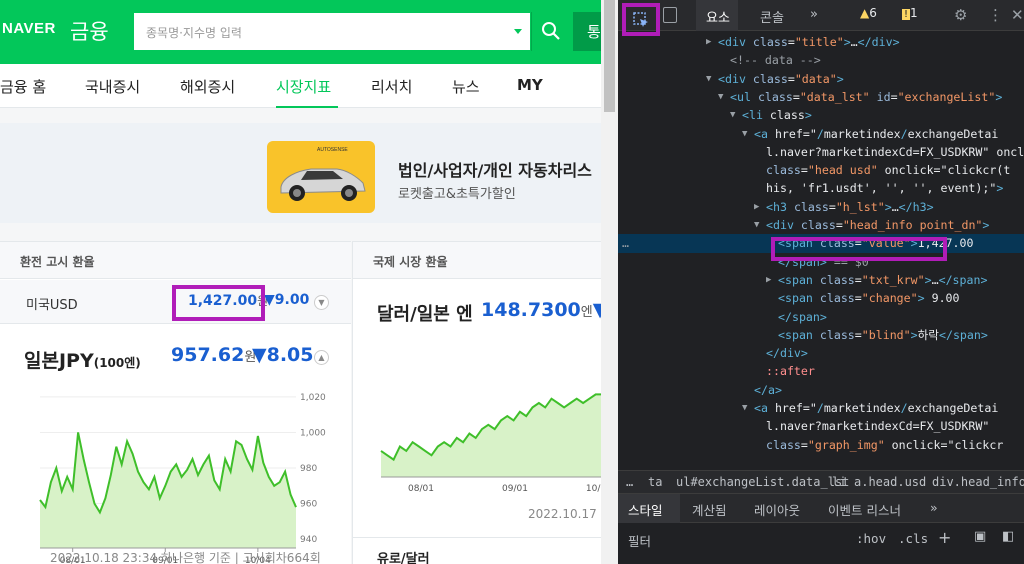 This screenshot has width=1024, height=564. I want to click on inspect-icon, so click(640, 19).